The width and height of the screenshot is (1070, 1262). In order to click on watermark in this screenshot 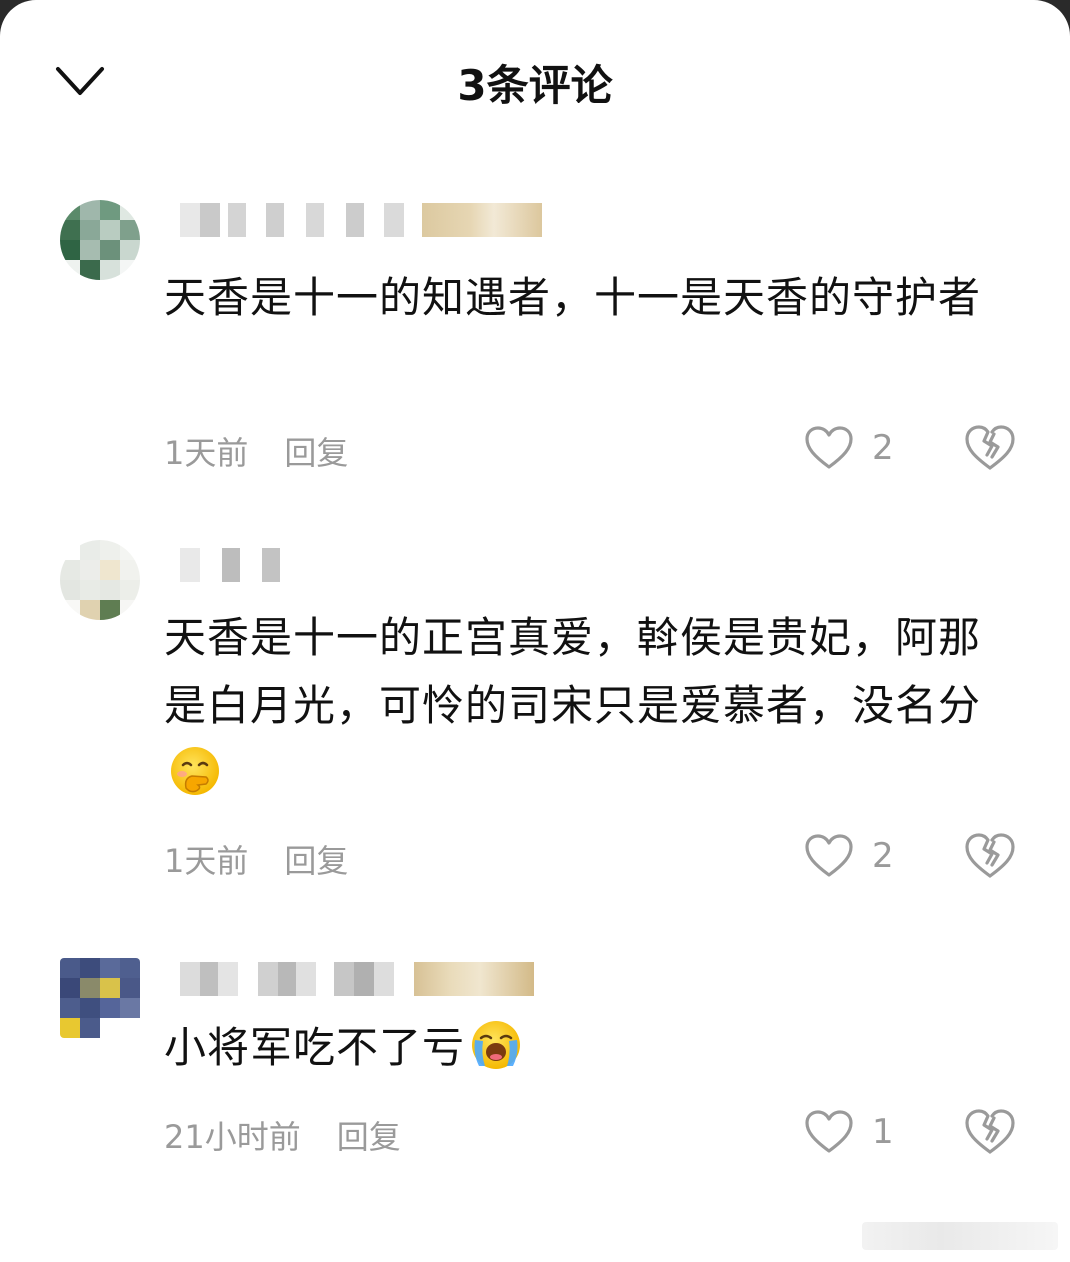, I will do `click(960, 1236)`.